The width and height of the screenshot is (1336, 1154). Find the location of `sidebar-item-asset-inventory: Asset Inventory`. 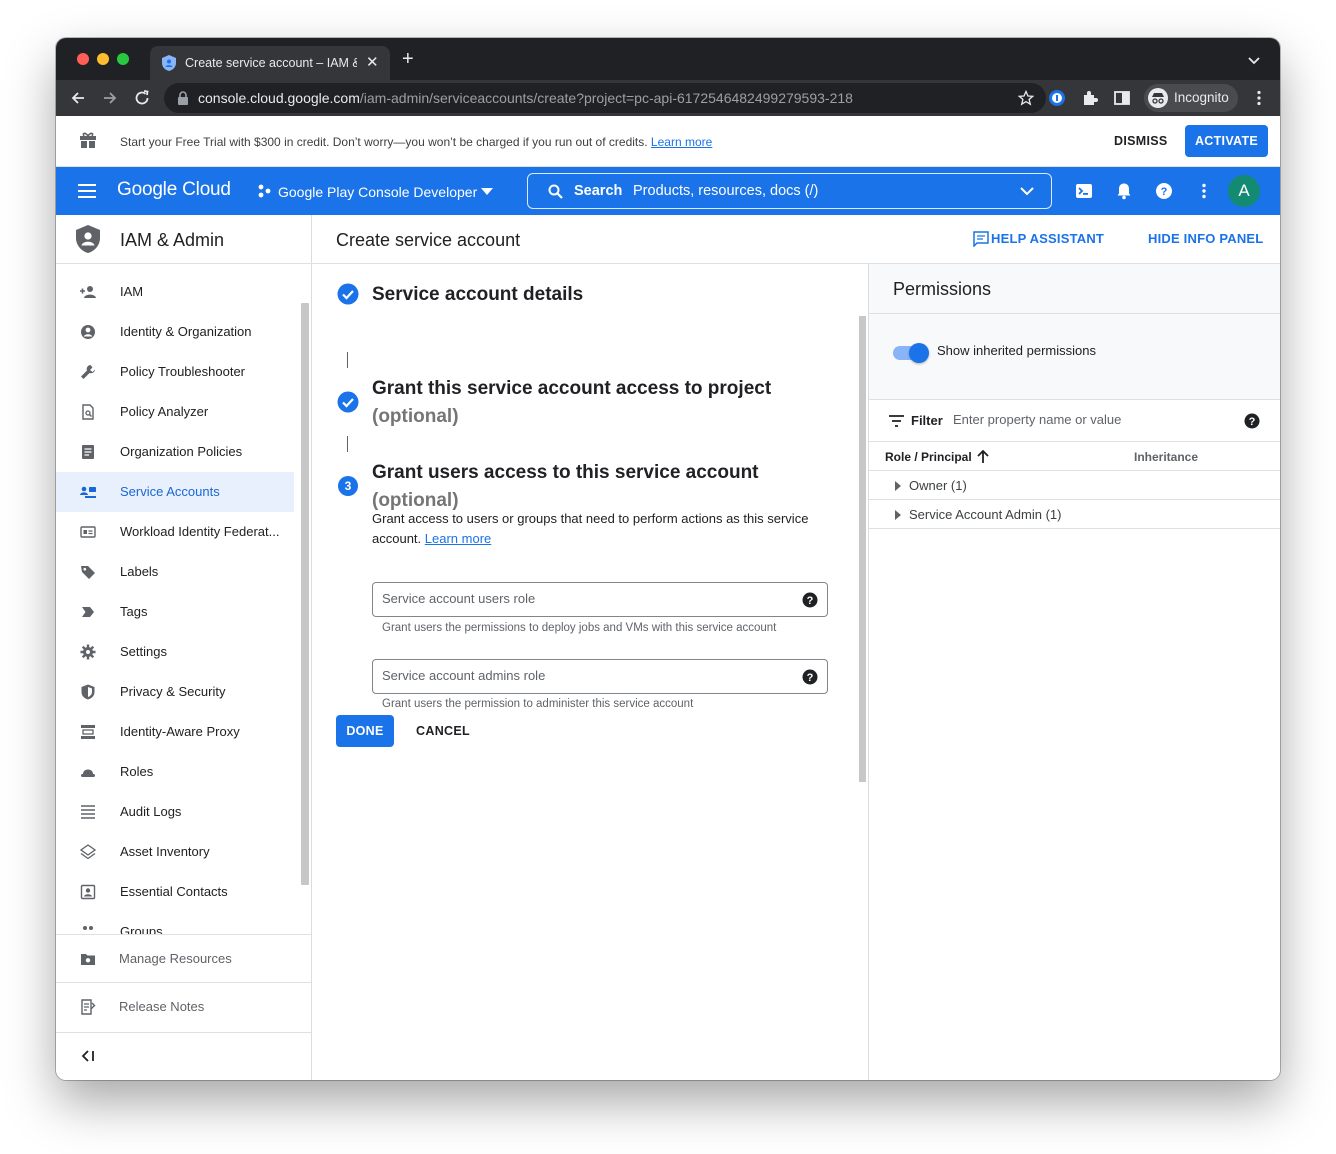

sidebar-item-asset-inventory: Asset Inventory is located at coordinates (175, 852).